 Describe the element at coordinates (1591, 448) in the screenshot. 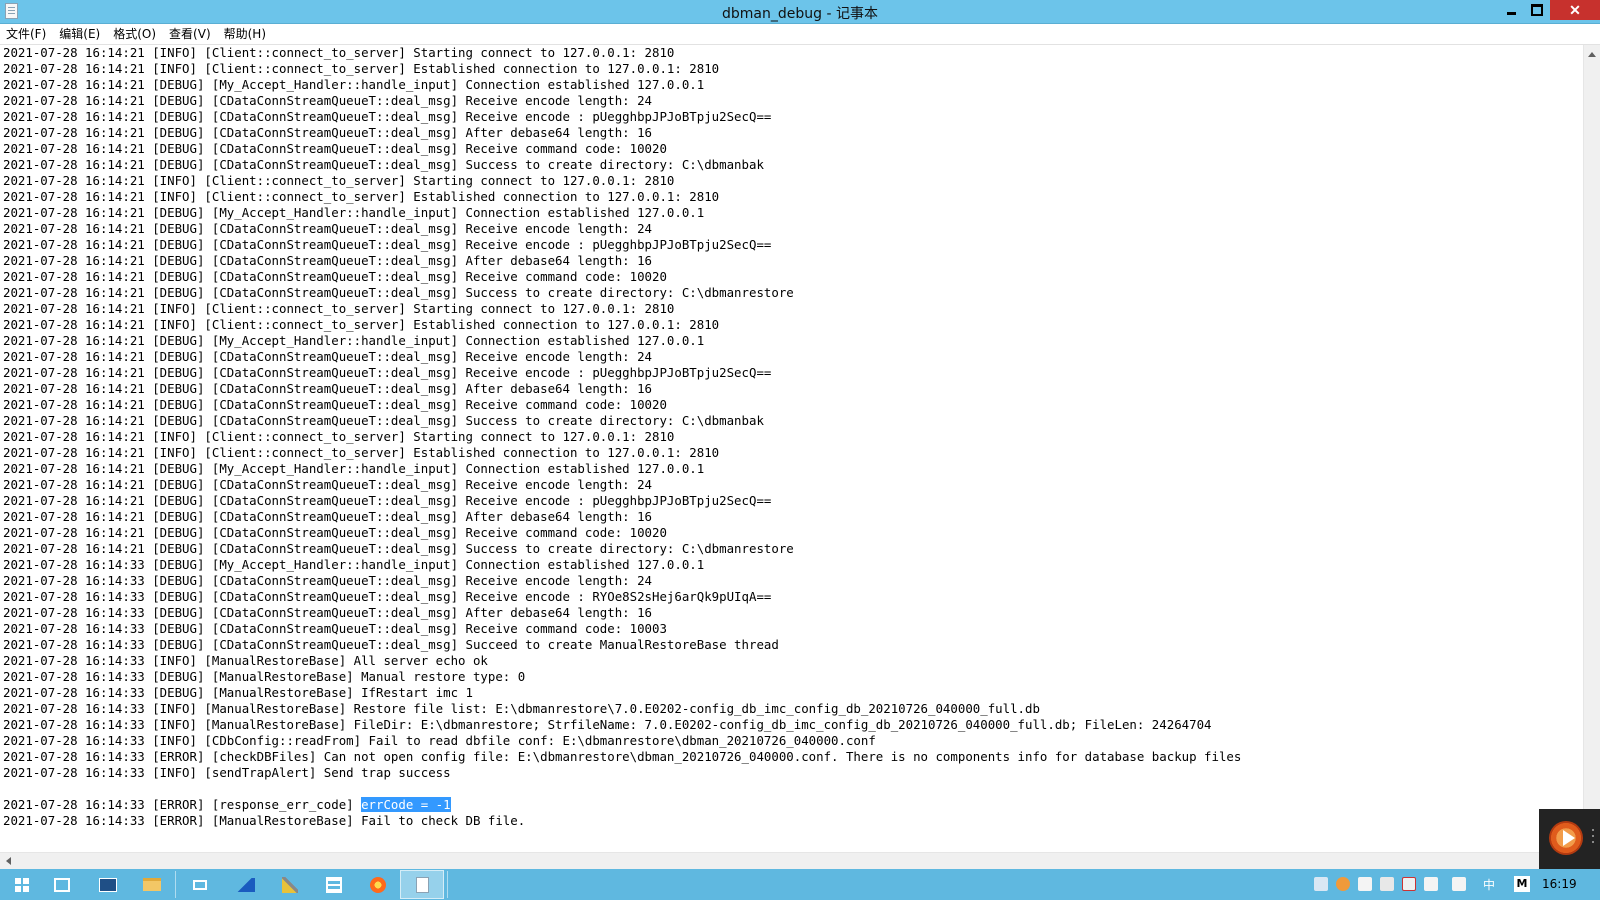

I see `vertical-scrollbar` at that location.